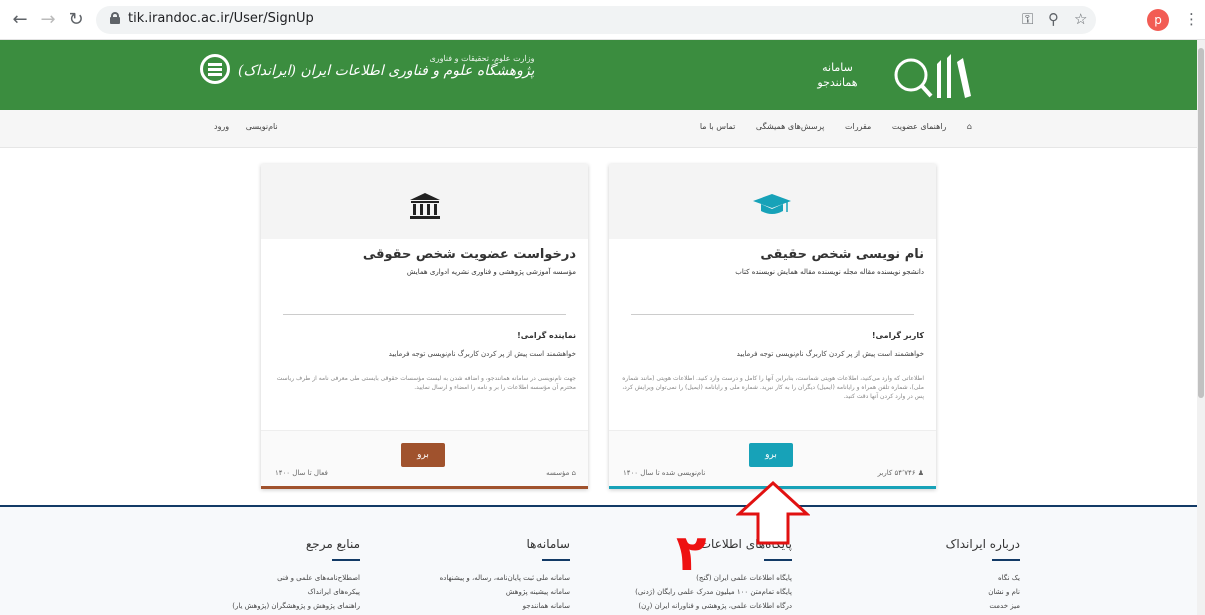  What do you see at coordinates (76, 20) in the screenshot?
I see `reload-icon: ↻` at bounding box center [76, 20].